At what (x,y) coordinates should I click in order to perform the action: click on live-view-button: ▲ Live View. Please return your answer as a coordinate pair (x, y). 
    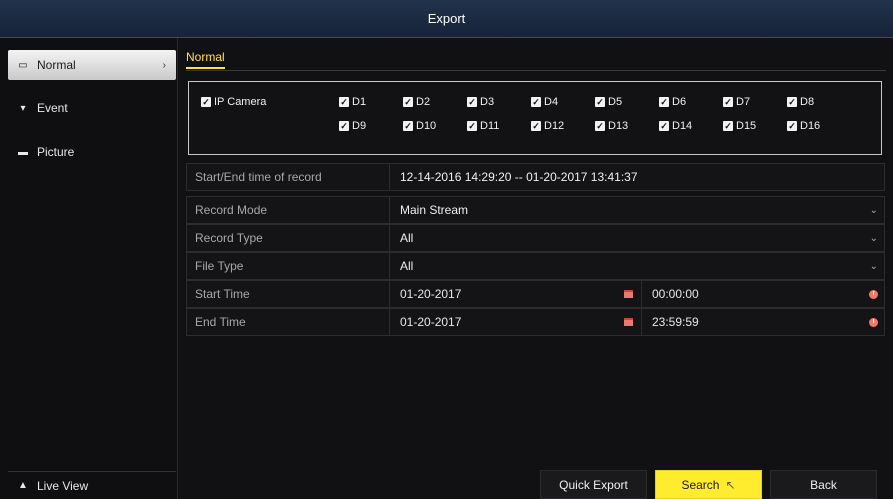
    Looking at the image, I should click on (92, 485).